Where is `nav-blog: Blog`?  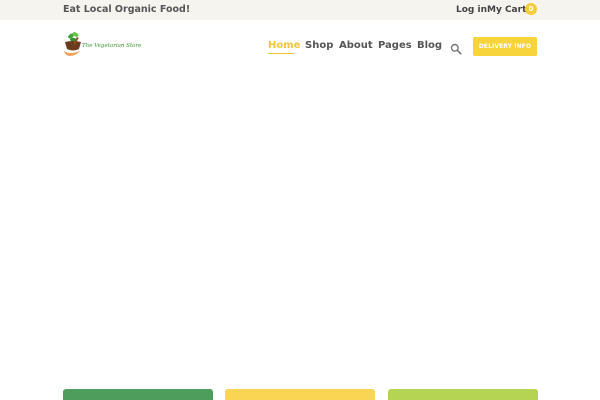 nav-blog: Blog is located at coordinates (429, 46).